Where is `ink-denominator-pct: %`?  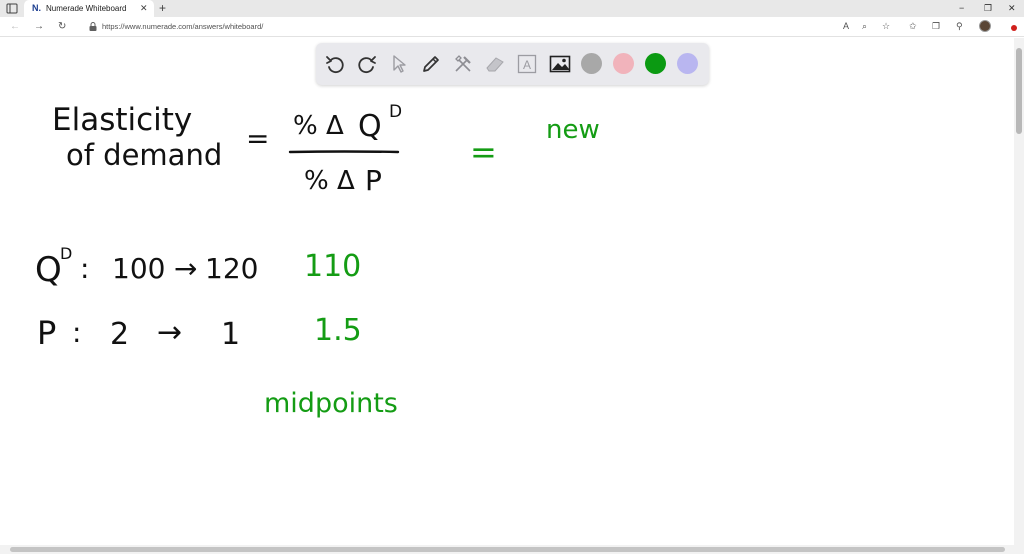 ink-denominator-pct: % is located at coordinates (316, 181).